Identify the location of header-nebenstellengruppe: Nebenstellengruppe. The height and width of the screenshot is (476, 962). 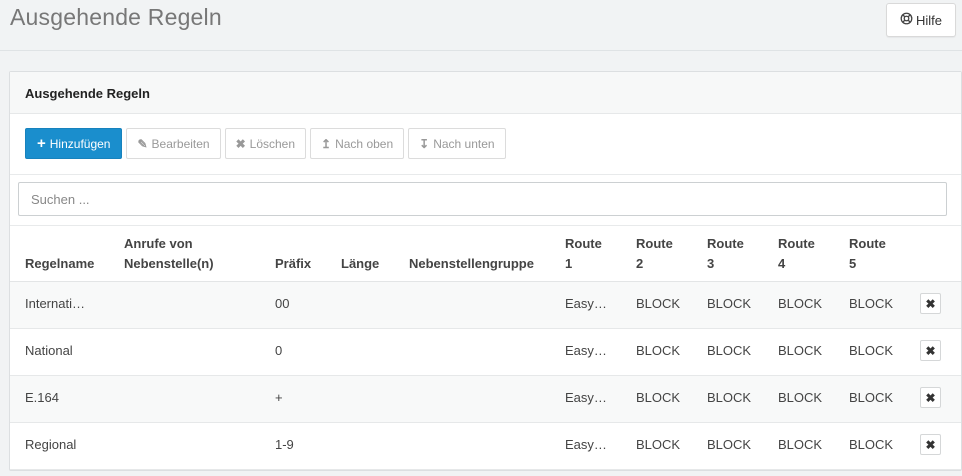
(471, 264).